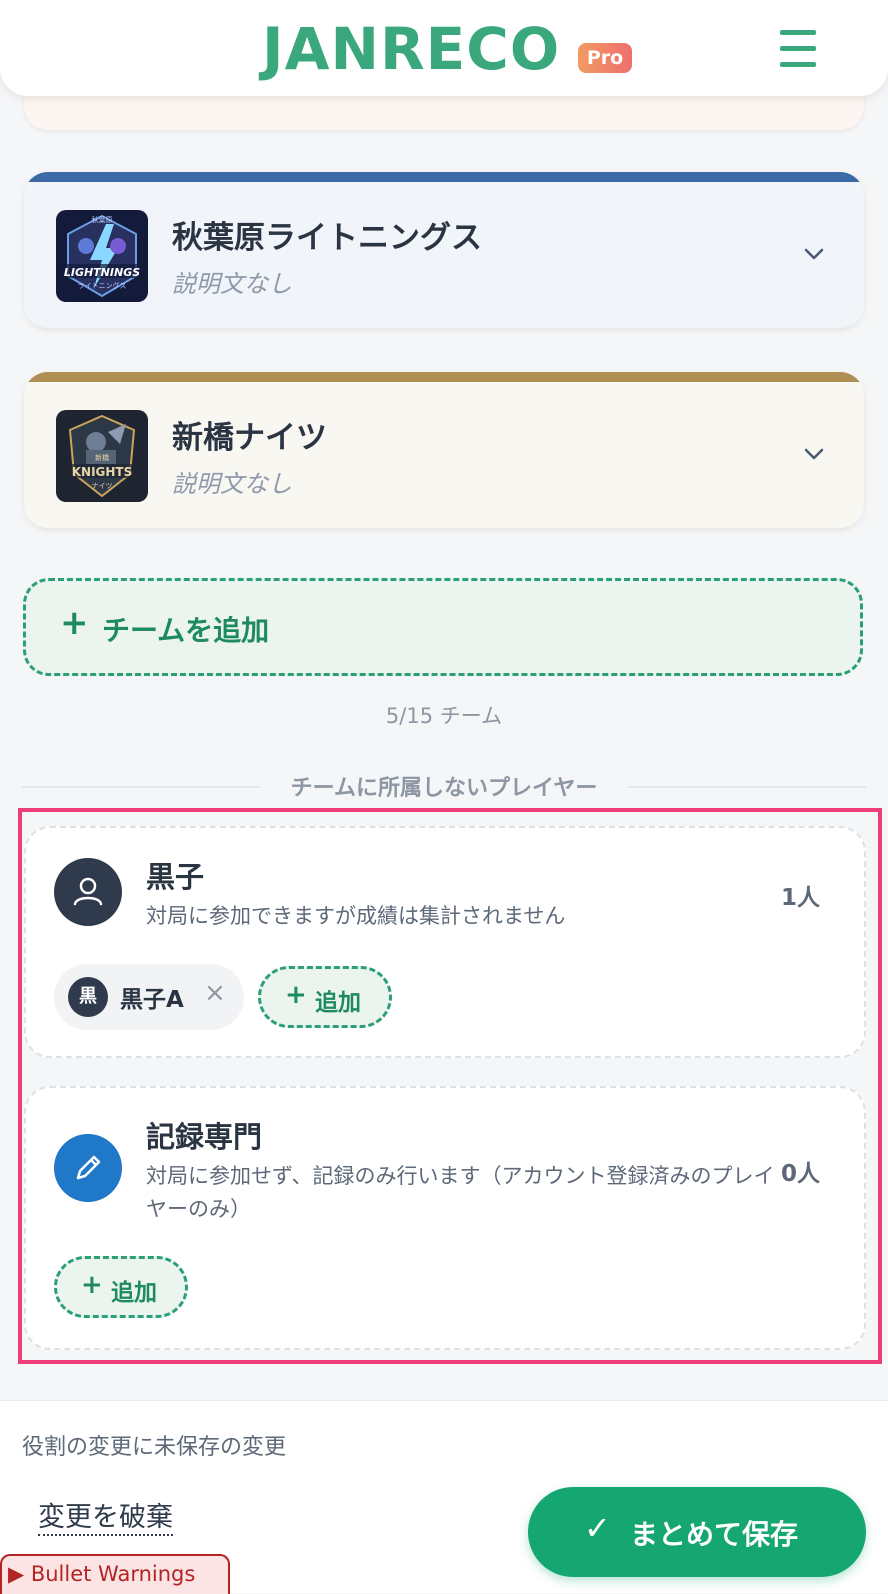 The height and width of the screenshot is (1594, 888). Describe the element at coordinates (88, 1168) in the screenshot. I see `pencil-icon` at that location.